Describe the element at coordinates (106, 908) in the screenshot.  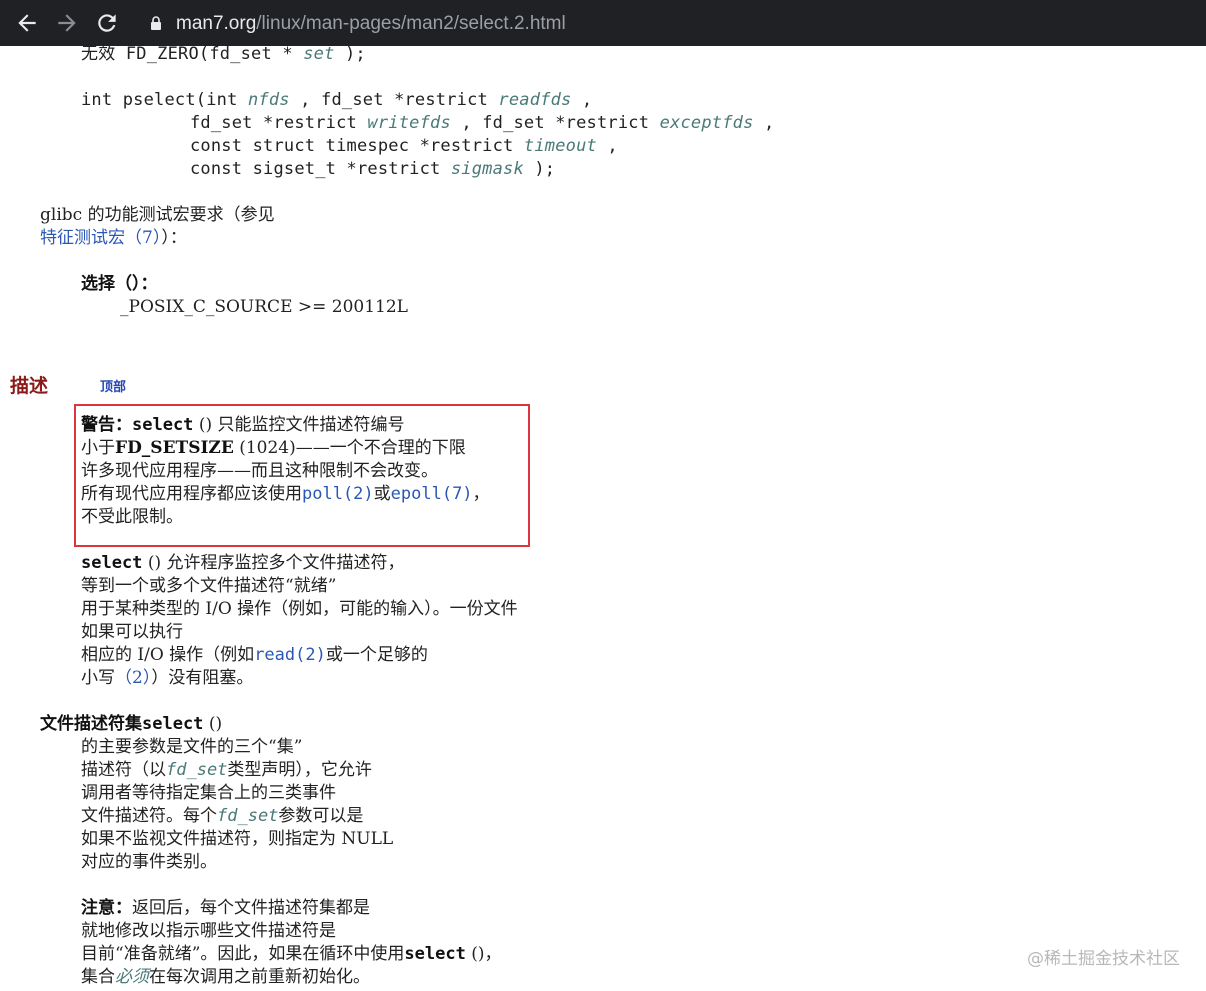
I see `note-label: 注意：` at that location.